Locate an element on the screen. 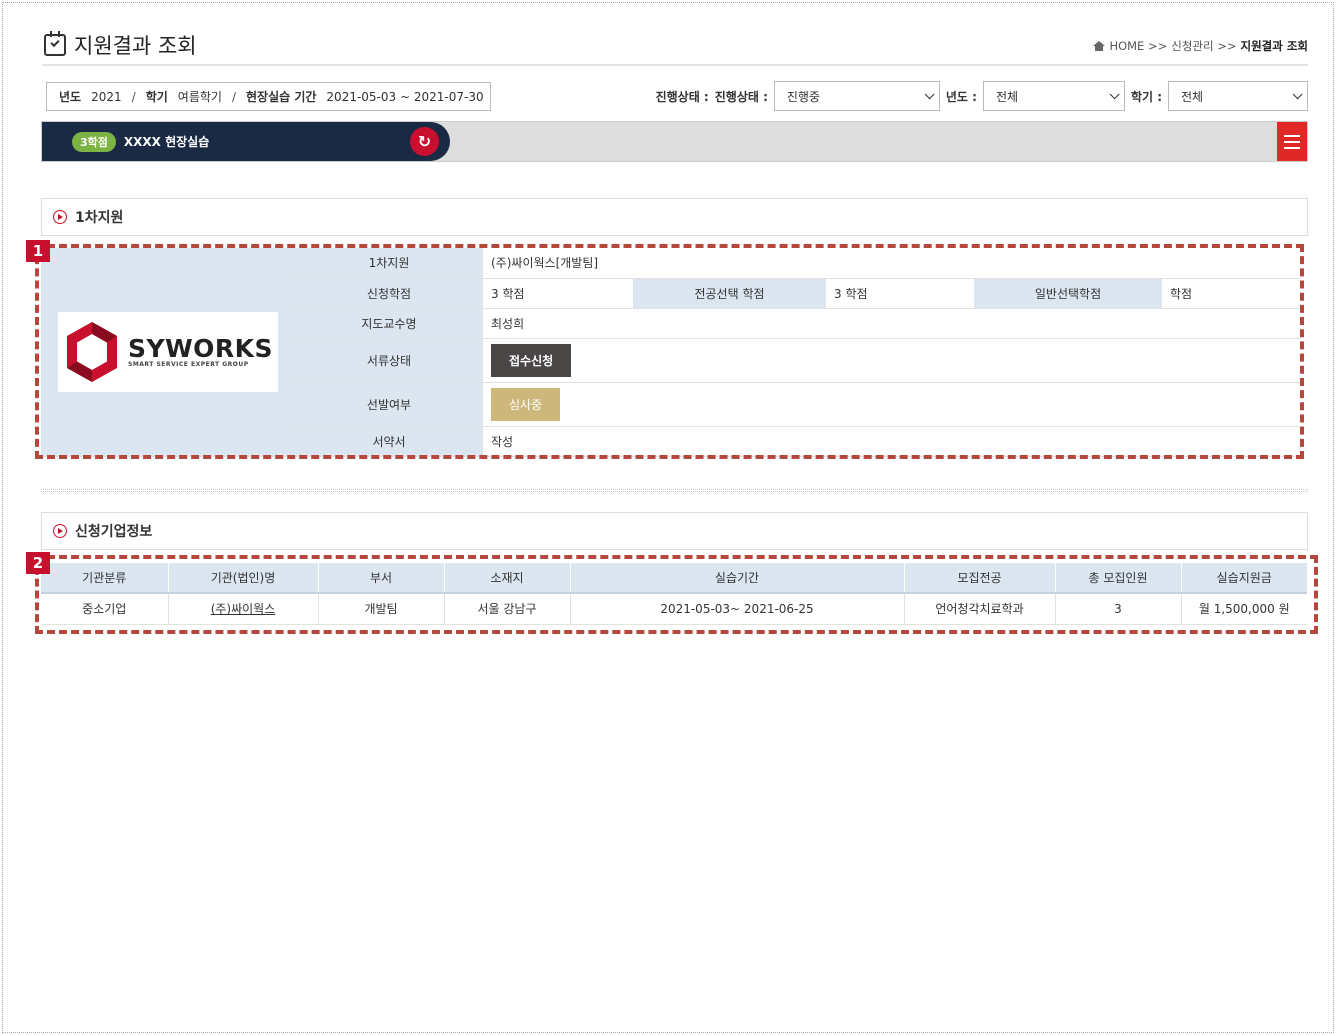 This screenshot has height=1035, width=1336. year-label: 년도 is located at coordinates (70, 97).